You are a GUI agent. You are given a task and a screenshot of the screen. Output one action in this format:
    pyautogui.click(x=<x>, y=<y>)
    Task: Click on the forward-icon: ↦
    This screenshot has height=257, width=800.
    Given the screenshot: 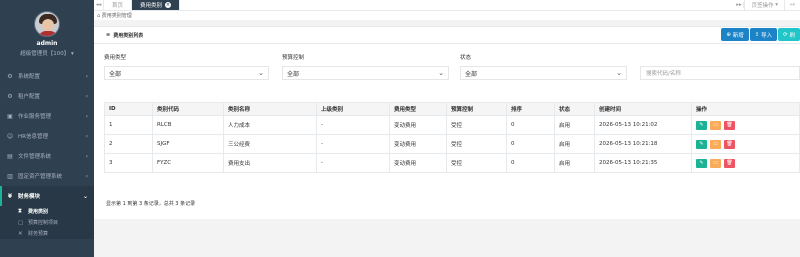 What is the action you would take?
    pyautogui.click(x=792, y=5)
    